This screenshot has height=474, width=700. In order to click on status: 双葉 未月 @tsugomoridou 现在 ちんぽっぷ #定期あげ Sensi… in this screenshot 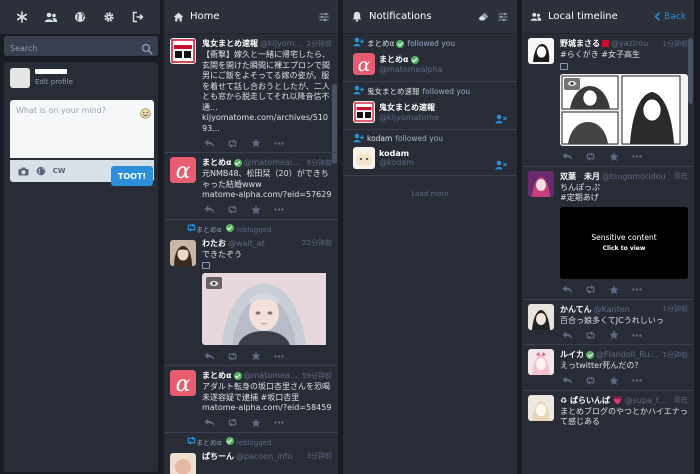, I will do `click(608, 233)`.